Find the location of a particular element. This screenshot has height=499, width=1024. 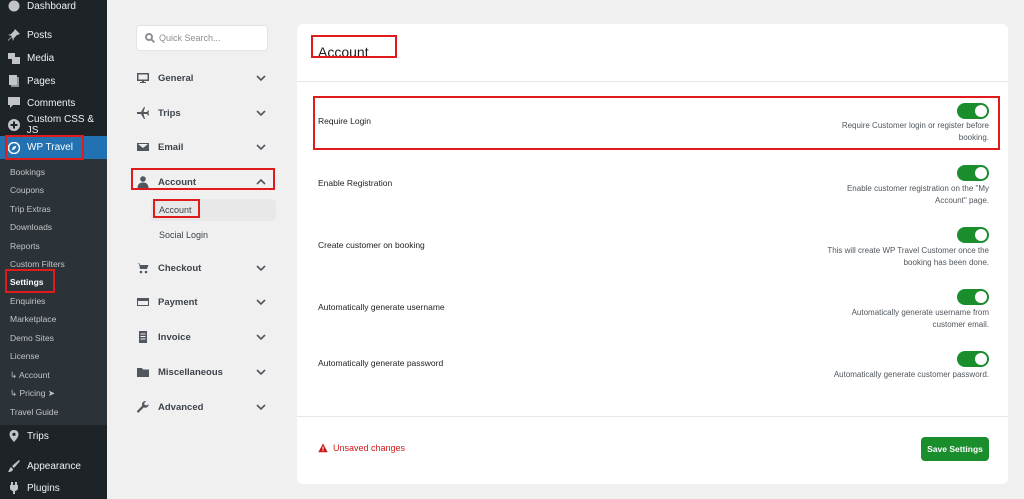

plane-icon is located at coordinates (143, 113).